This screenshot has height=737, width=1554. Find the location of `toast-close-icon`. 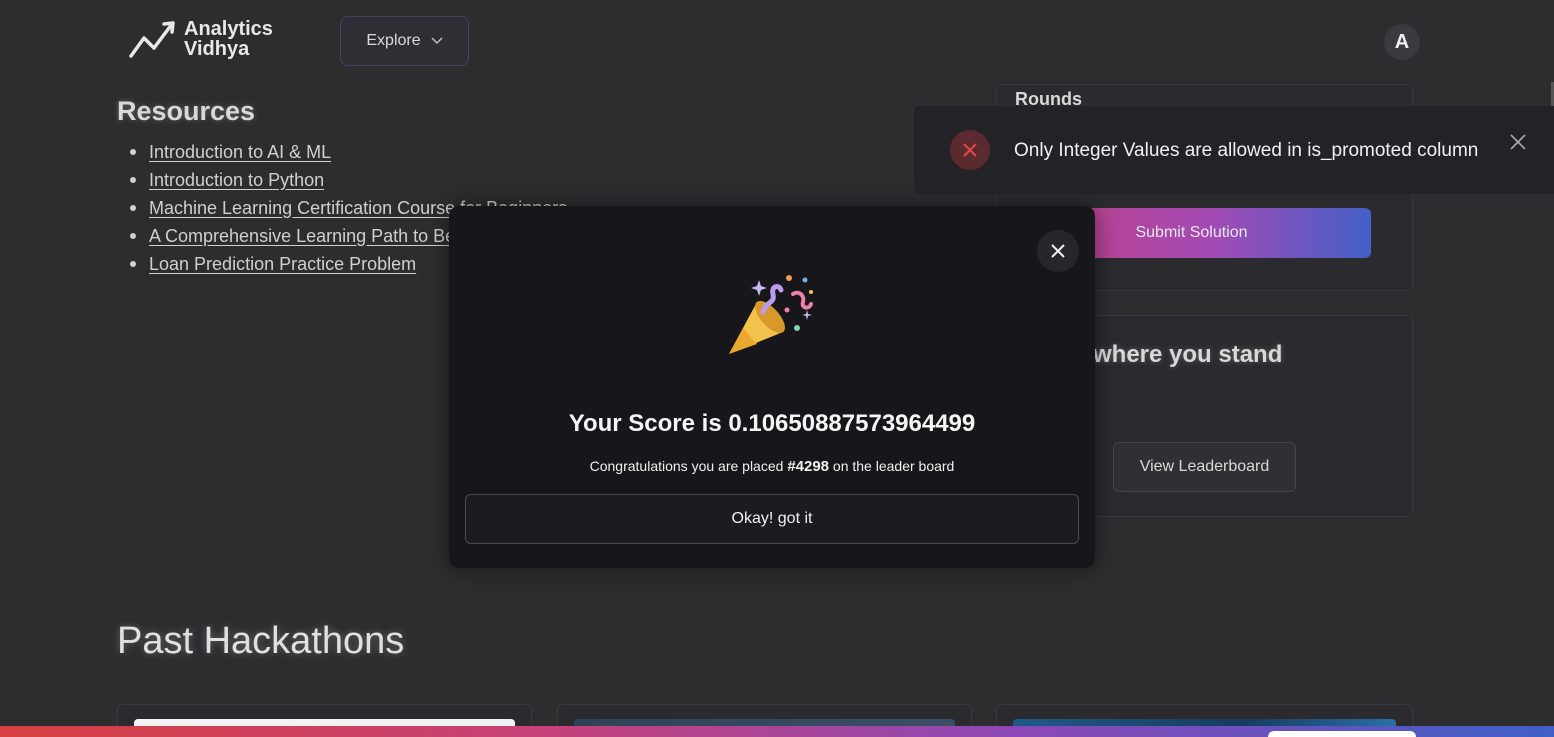

toast-close-icon is located at coordinates (1518, 142).